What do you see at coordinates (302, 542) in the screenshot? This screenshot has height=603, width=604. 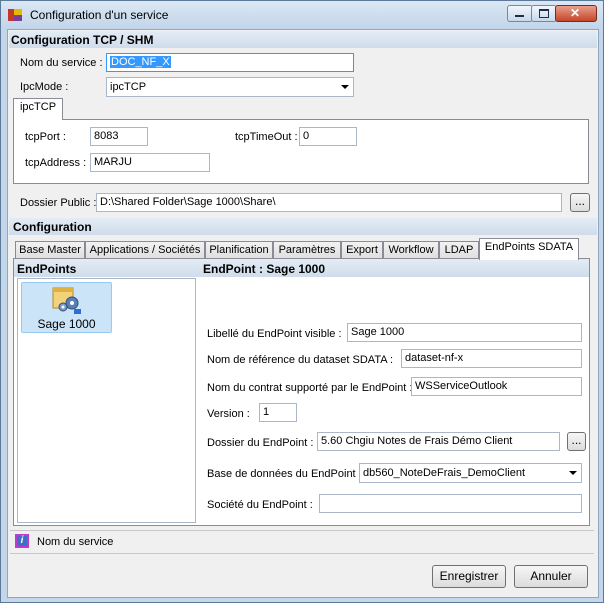 I see `status-bar: i Nom du service` at bounding box center [302, 542].